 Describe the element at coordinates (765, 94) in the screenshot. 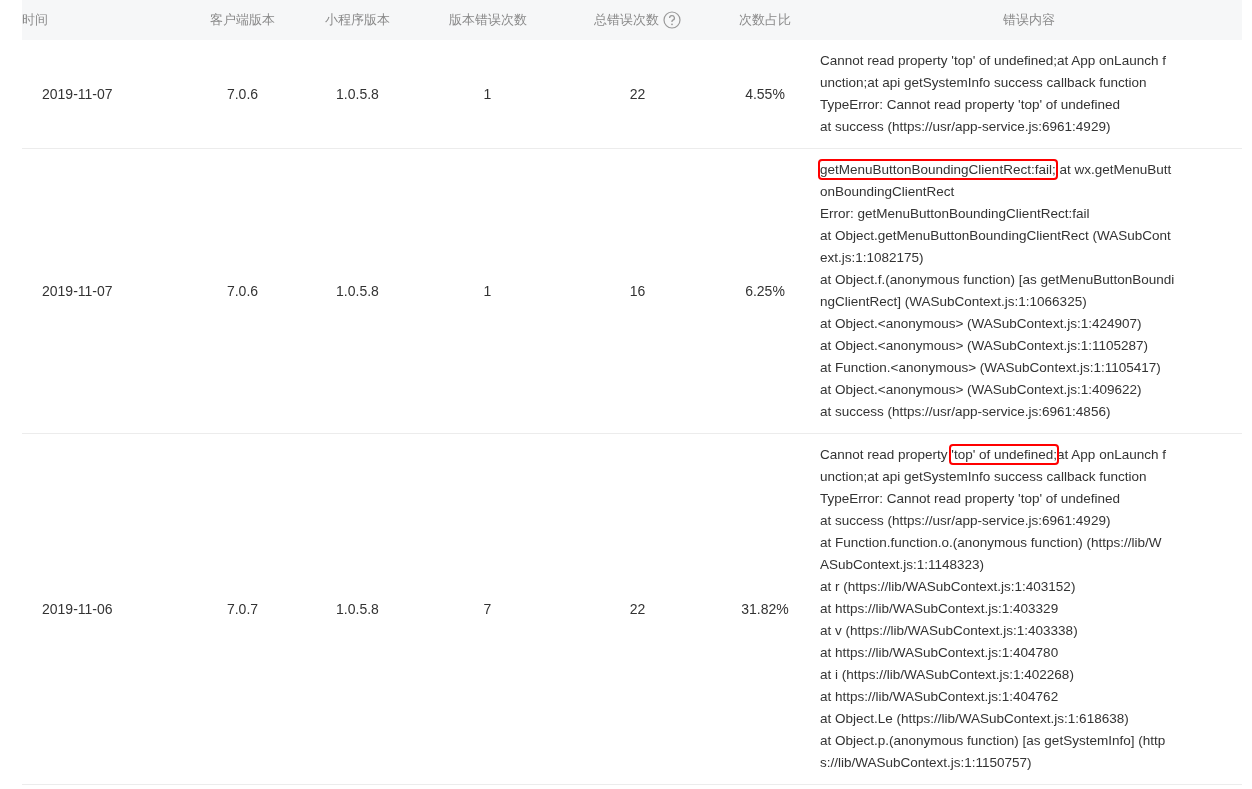

I see `share-cell: 4.55%` at that location.